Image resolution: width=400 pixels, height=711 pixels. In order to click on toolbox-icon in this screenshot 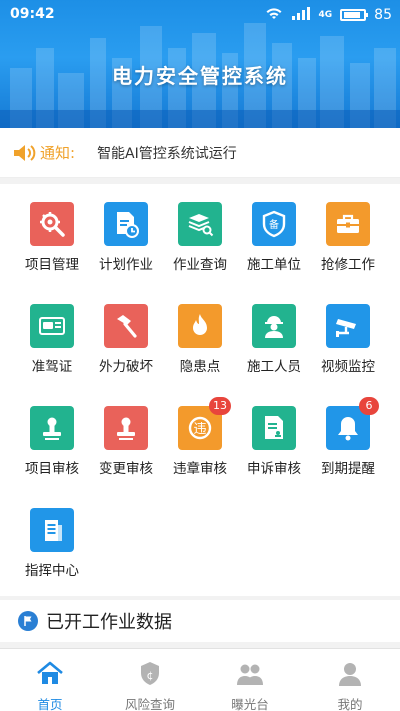, I will do `click(348, 224)`.